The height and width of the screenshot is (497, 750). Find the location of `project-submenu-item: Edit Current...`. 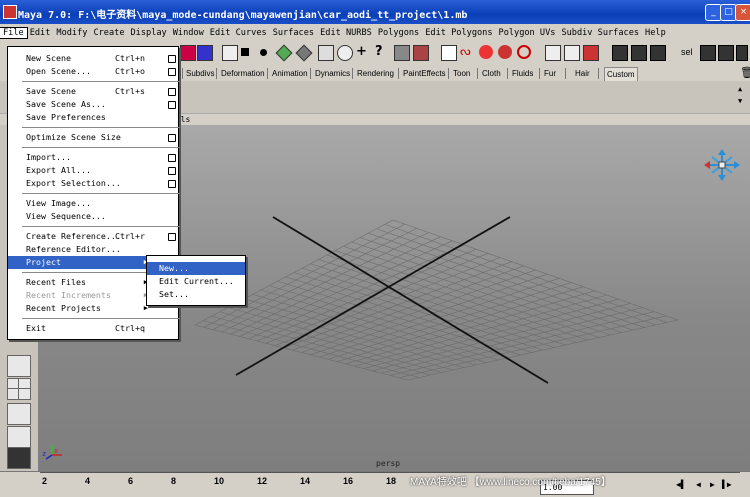

project-submenu-item: Edit Current... is located at coordinates (196, 281).